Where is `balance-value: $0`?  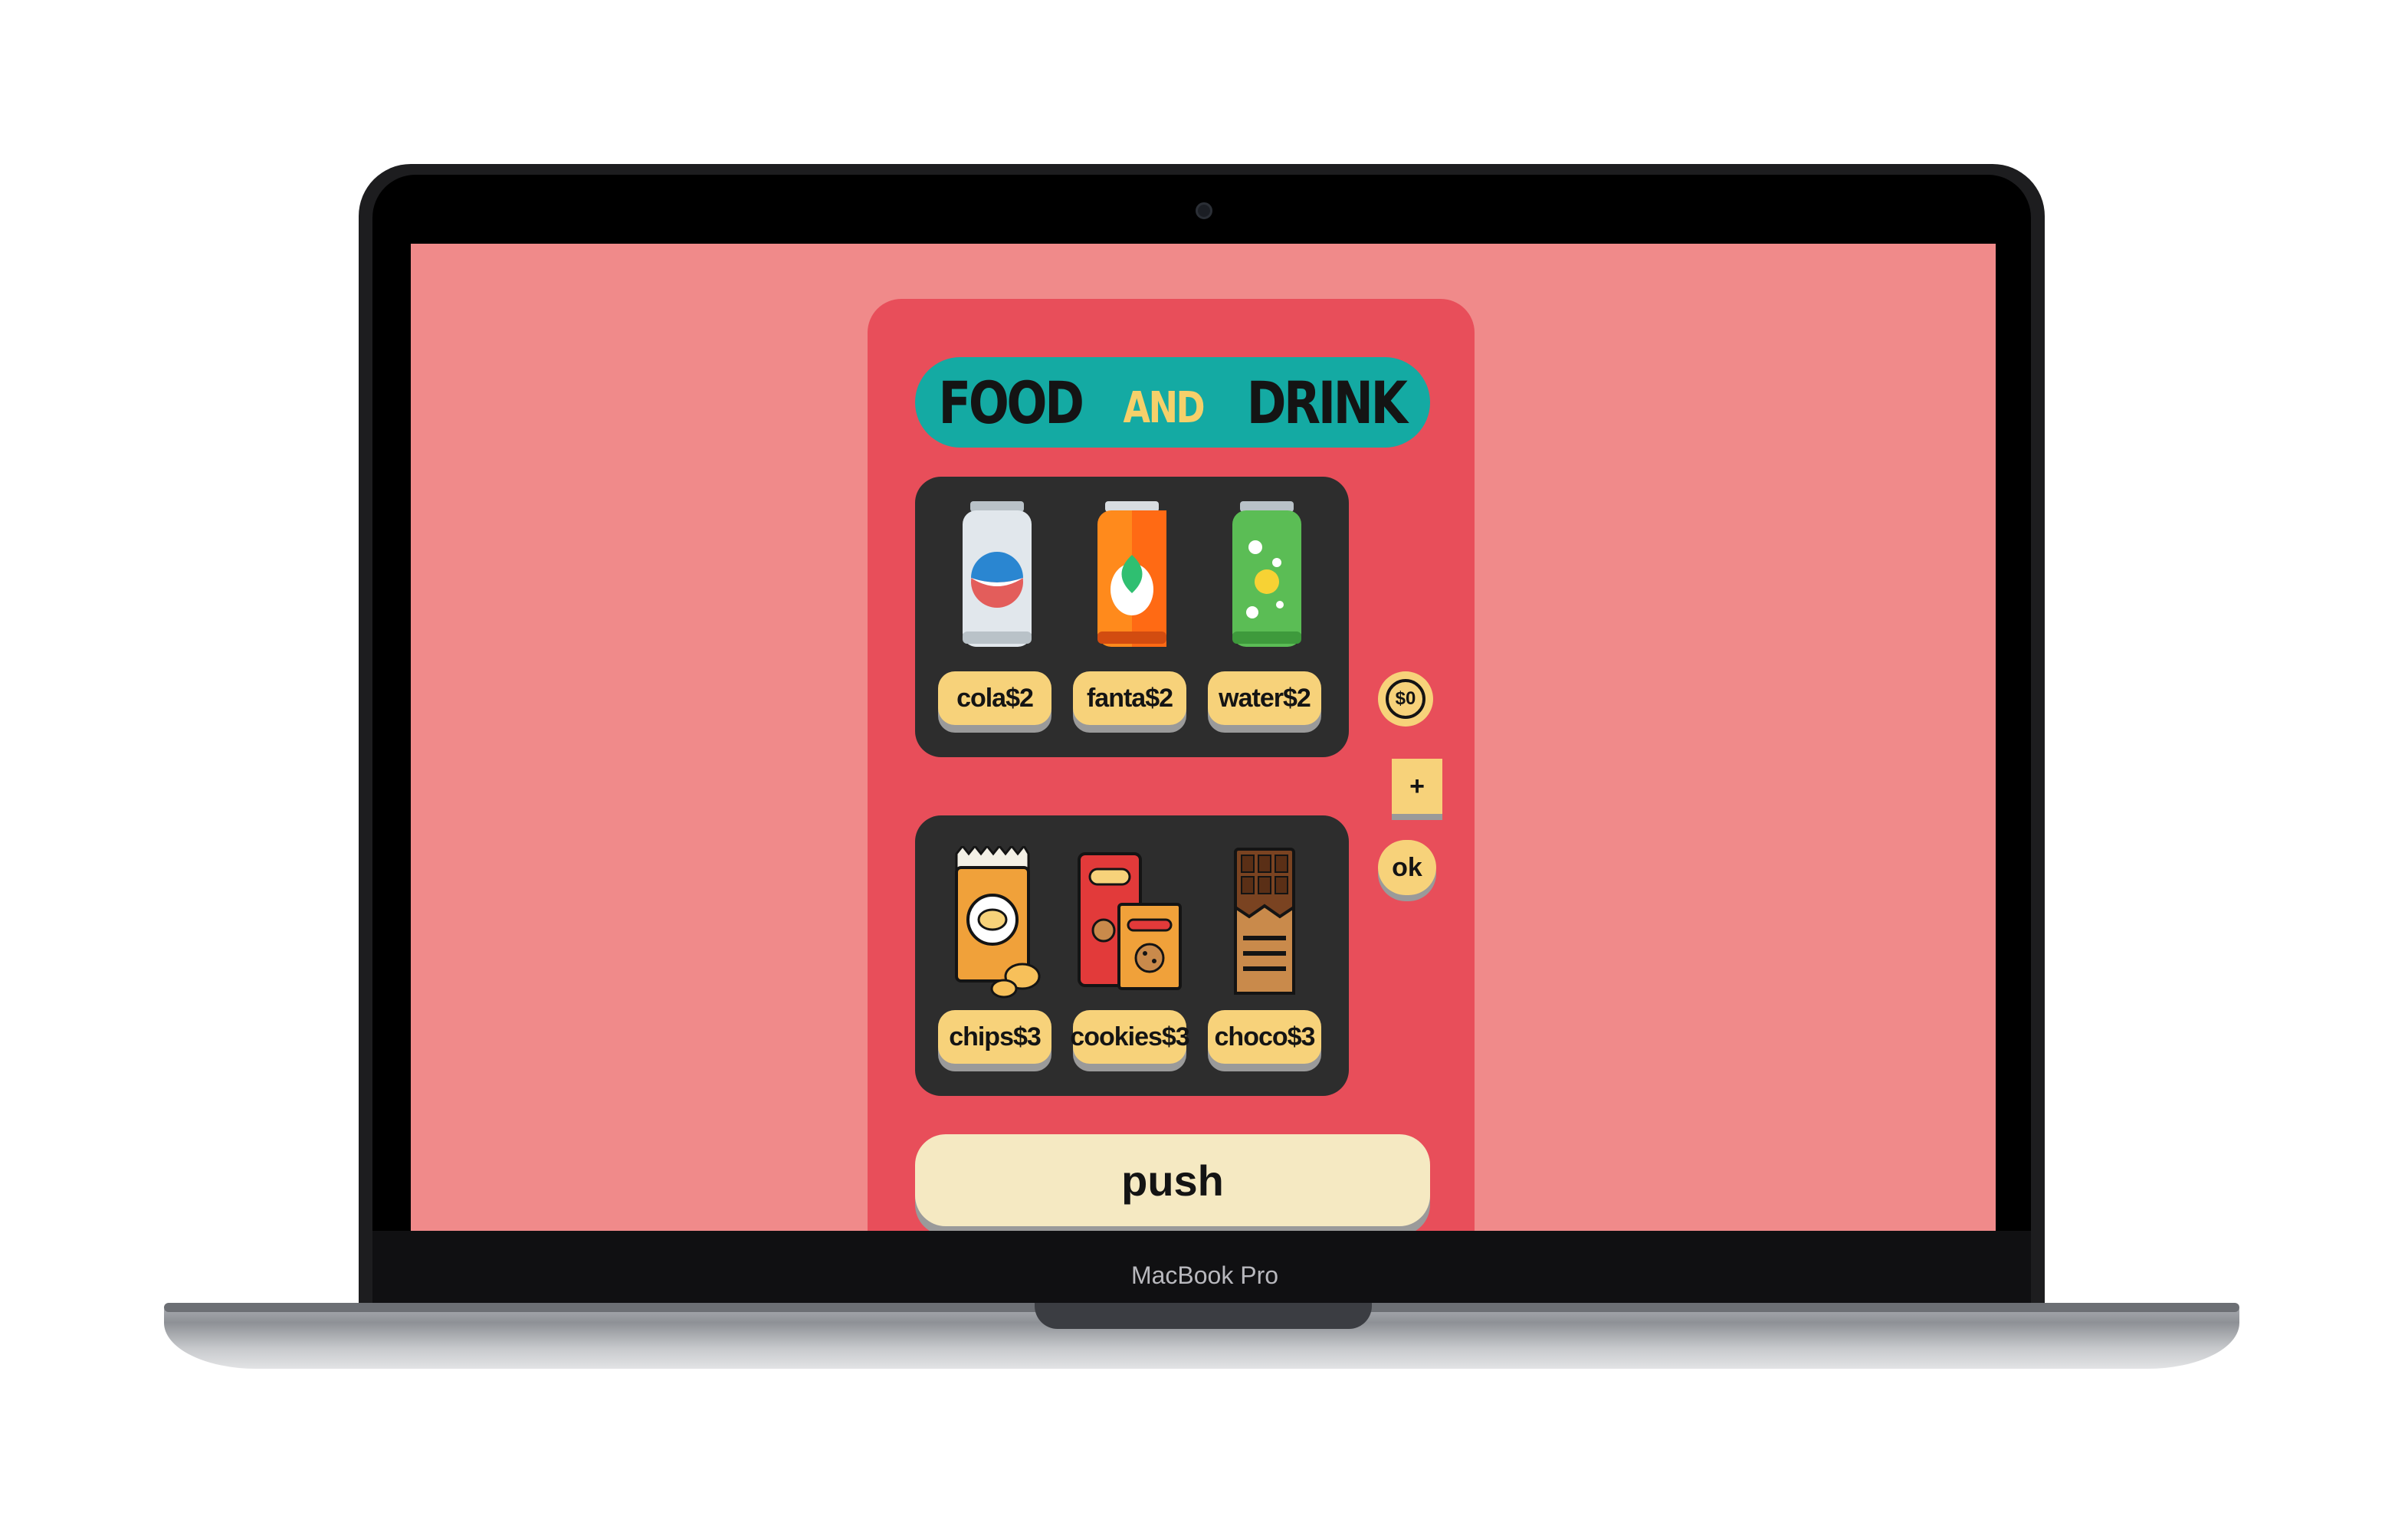
balance-value: $0 is located at coordinates (1405, 699).